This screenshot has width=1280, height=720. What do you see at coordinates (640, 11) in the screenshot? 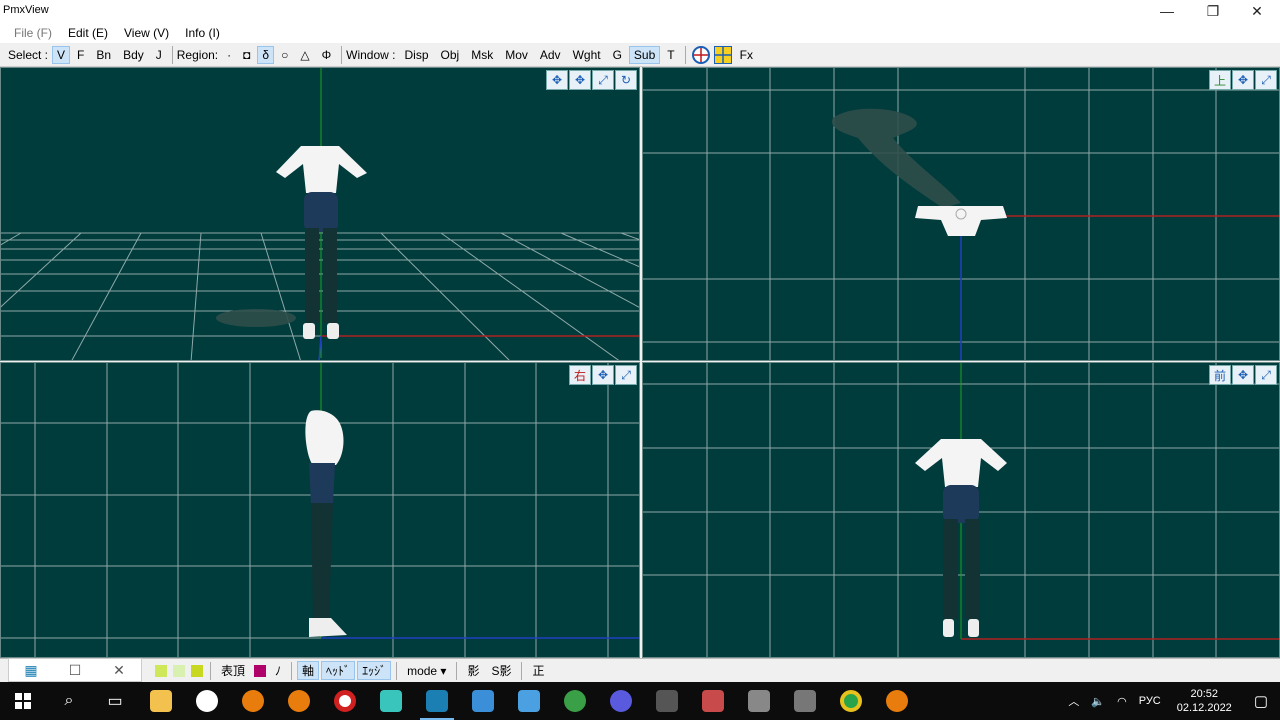
I see `title-bar: PmxView — ❐ ✕` at bounding box center [640, 11].